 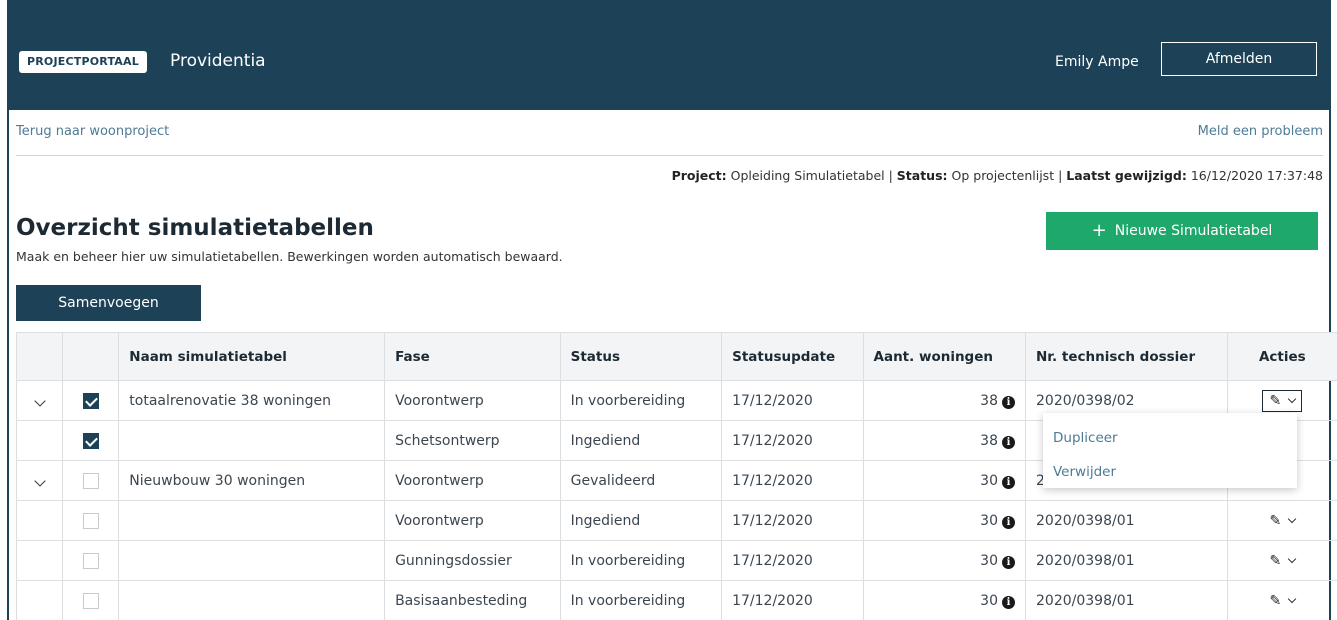 I want to click on header-statusupdate: Statusupdate, so click(x=792, y=356).